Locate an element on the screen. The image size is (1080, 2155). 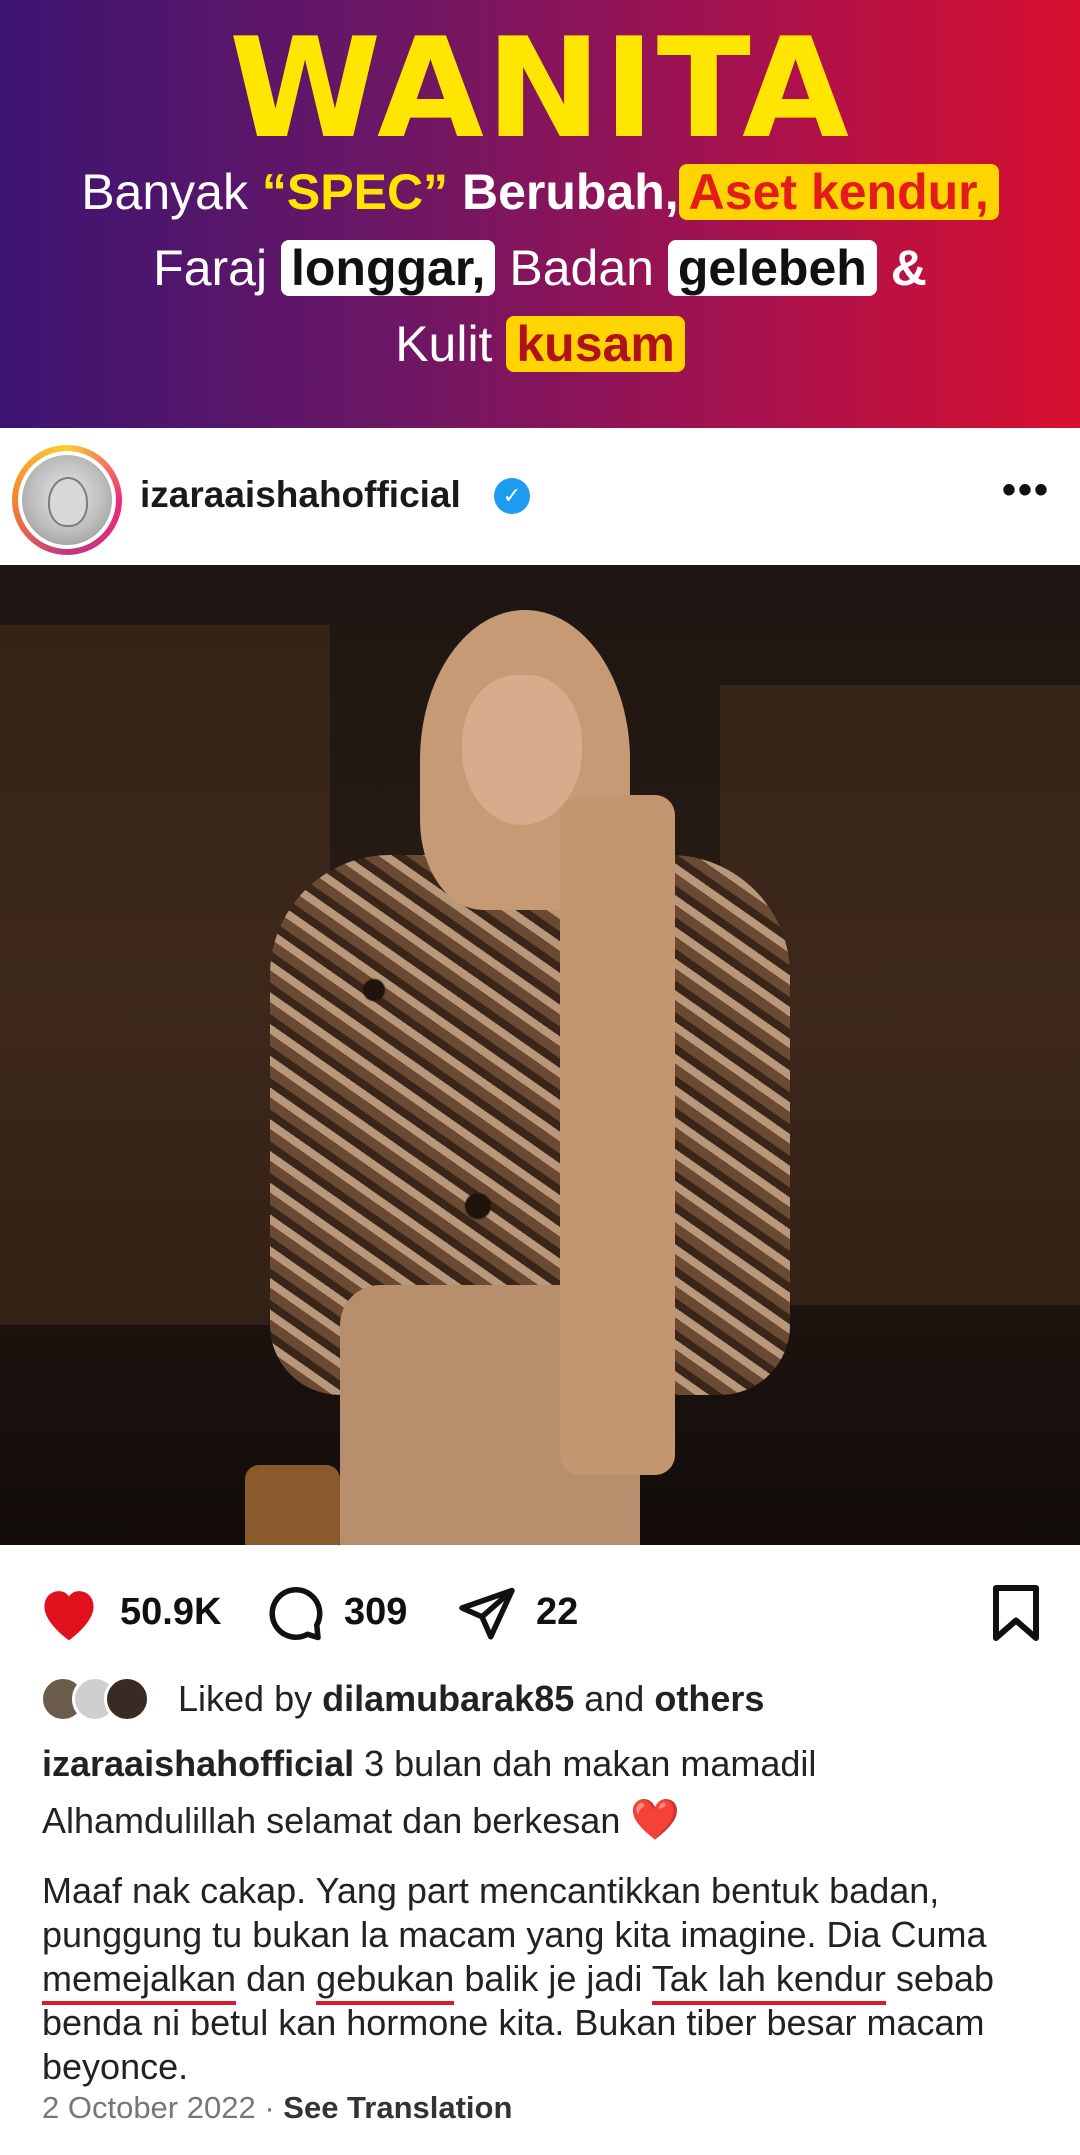
post-footer: 2 October 2022 · See Translation is located at coordinates (277, 2108).